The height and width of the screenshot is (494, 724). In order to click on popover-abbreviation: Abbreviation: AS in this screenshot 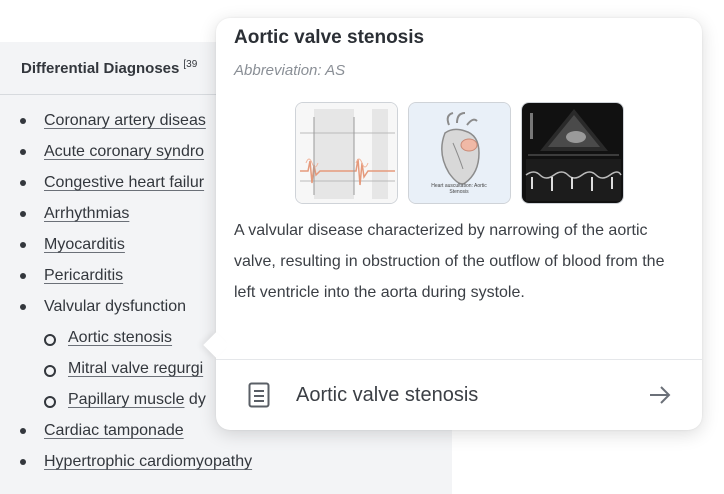, I will do `click(290, 70)`.